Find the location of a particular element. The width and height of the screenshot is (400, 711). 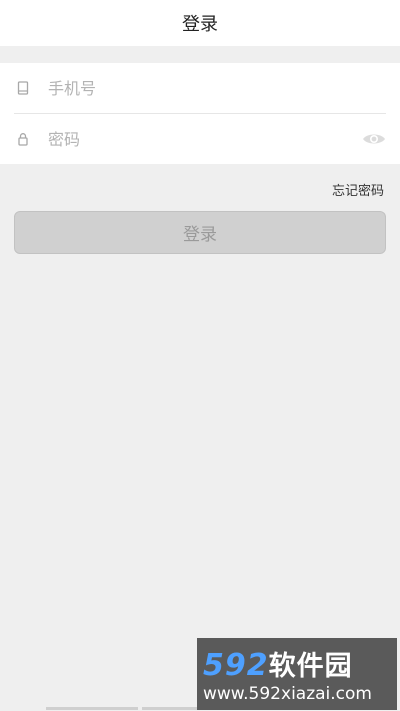

phone-row is located at coordinates (200, 88).